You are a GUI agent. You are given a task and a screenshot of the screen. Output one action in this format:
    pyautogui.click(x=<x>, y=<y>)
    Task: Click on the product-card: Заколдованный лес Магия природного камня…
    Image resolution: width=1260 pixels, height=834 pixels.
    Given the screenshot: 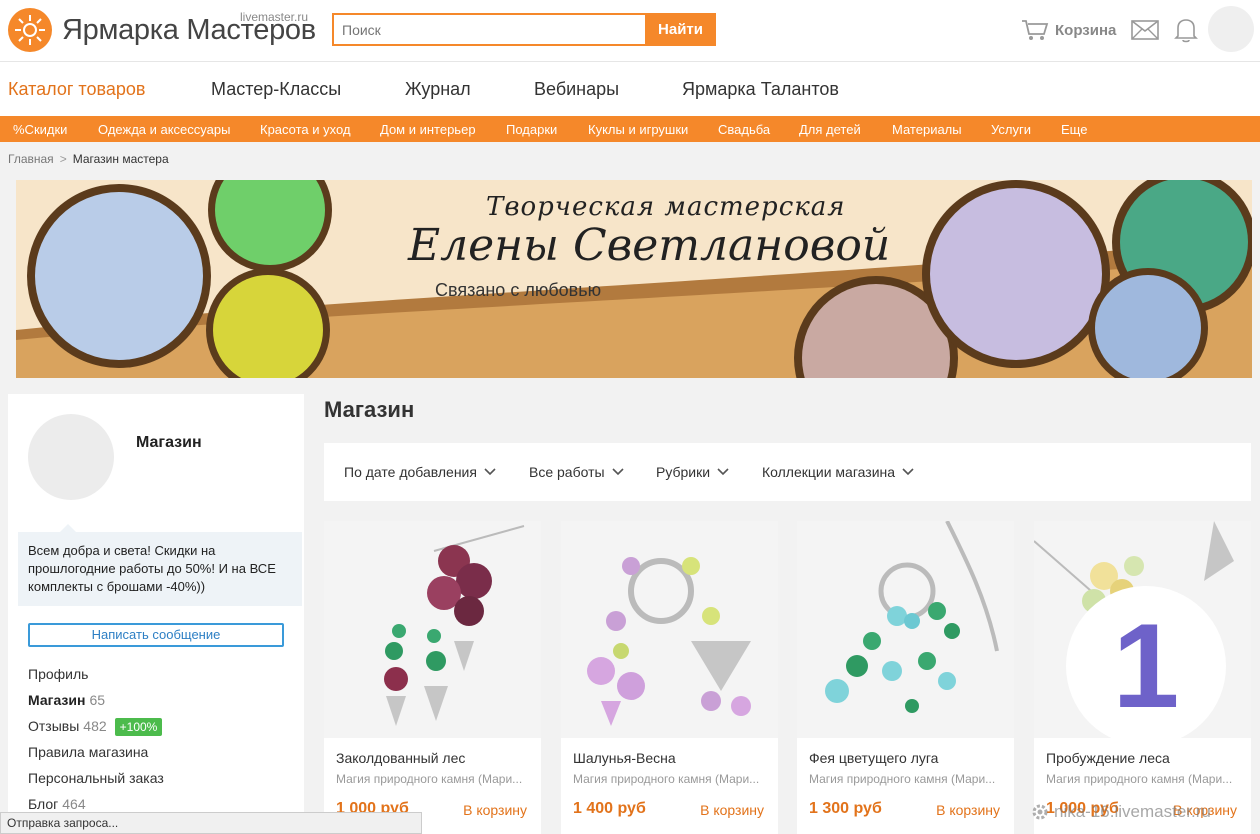 What is the action you would take?
    pyautogui.click(x=432, y=677)
    